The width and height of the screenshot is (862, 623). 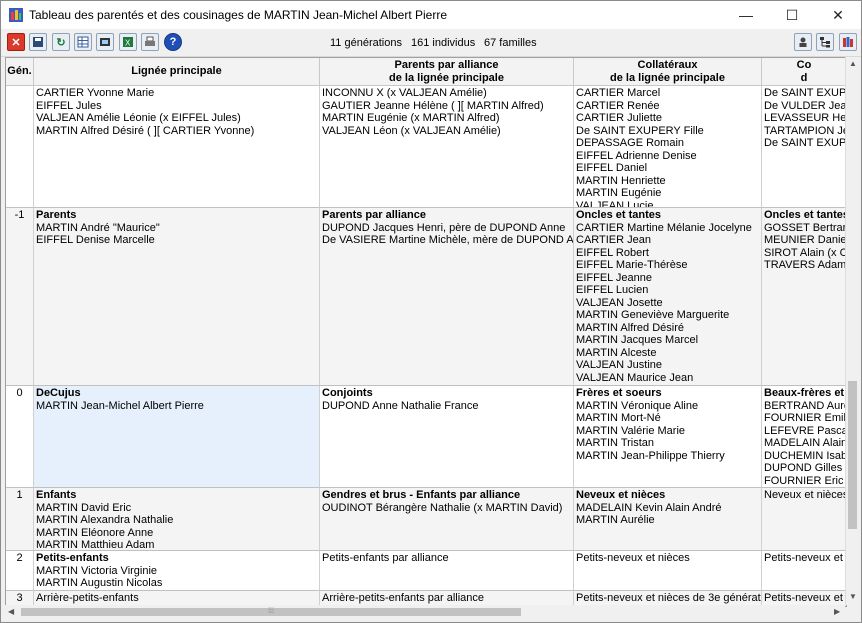 What do you see at coordinates (805, 495) in the screenshot?
I see `person-entry: Neveux et nièces p` at bounding box center [805, 495].